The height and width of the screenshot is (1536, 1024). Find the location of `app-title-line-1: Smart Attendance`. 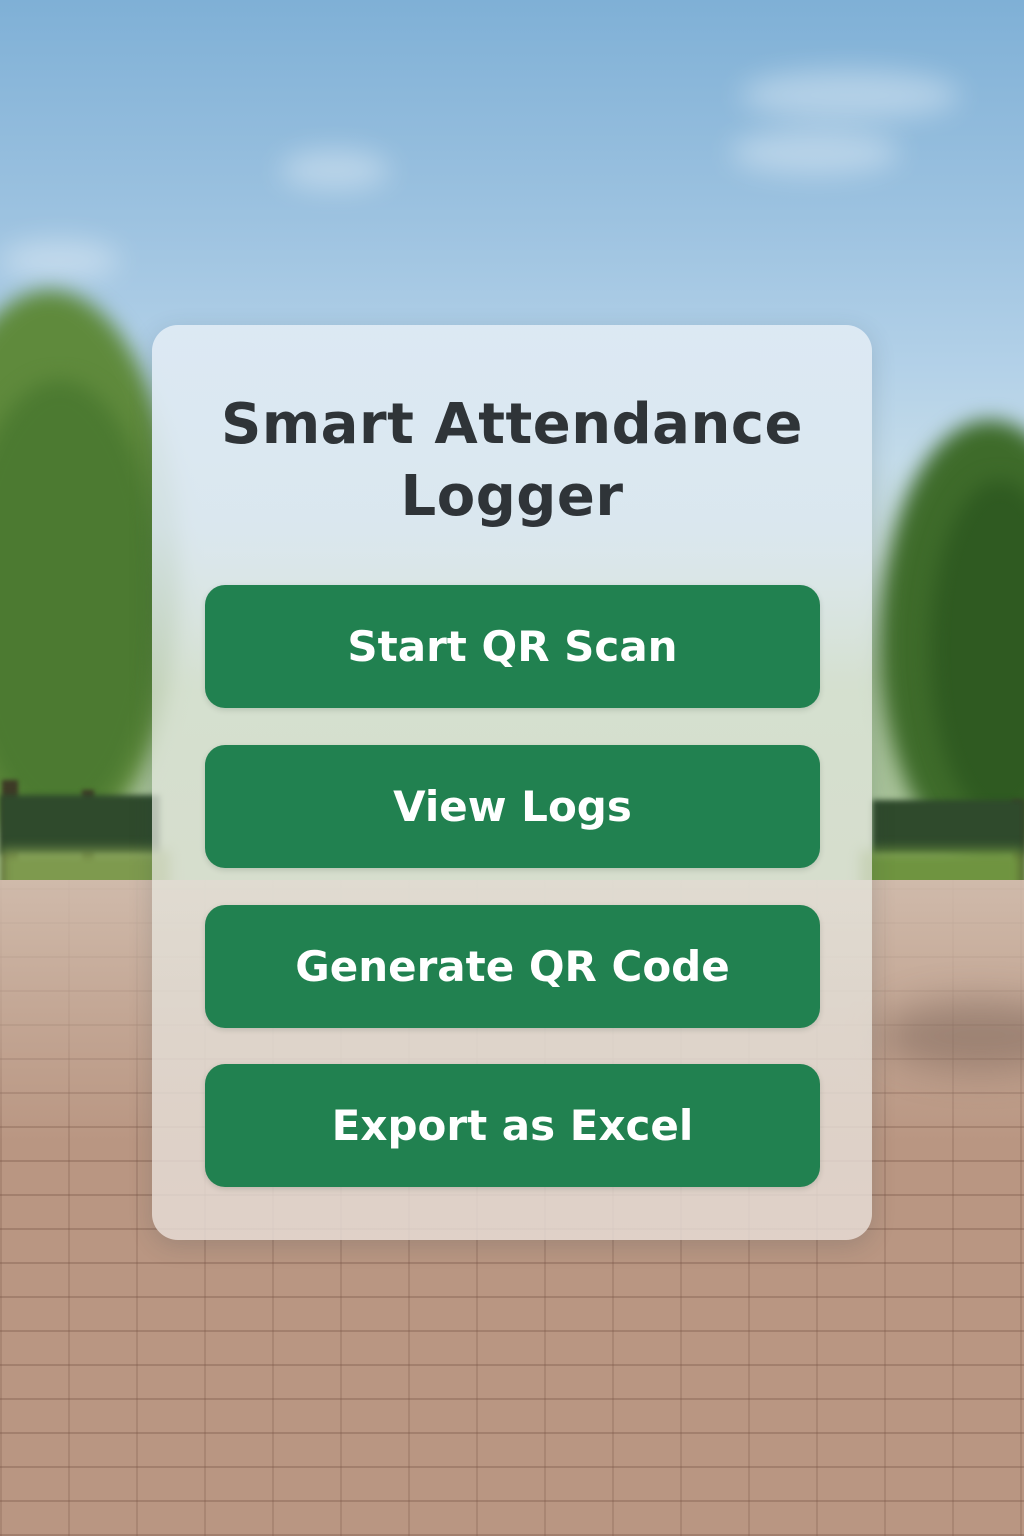

app-title-line-1: Smart Attendance is located at coordinates (512, 424).